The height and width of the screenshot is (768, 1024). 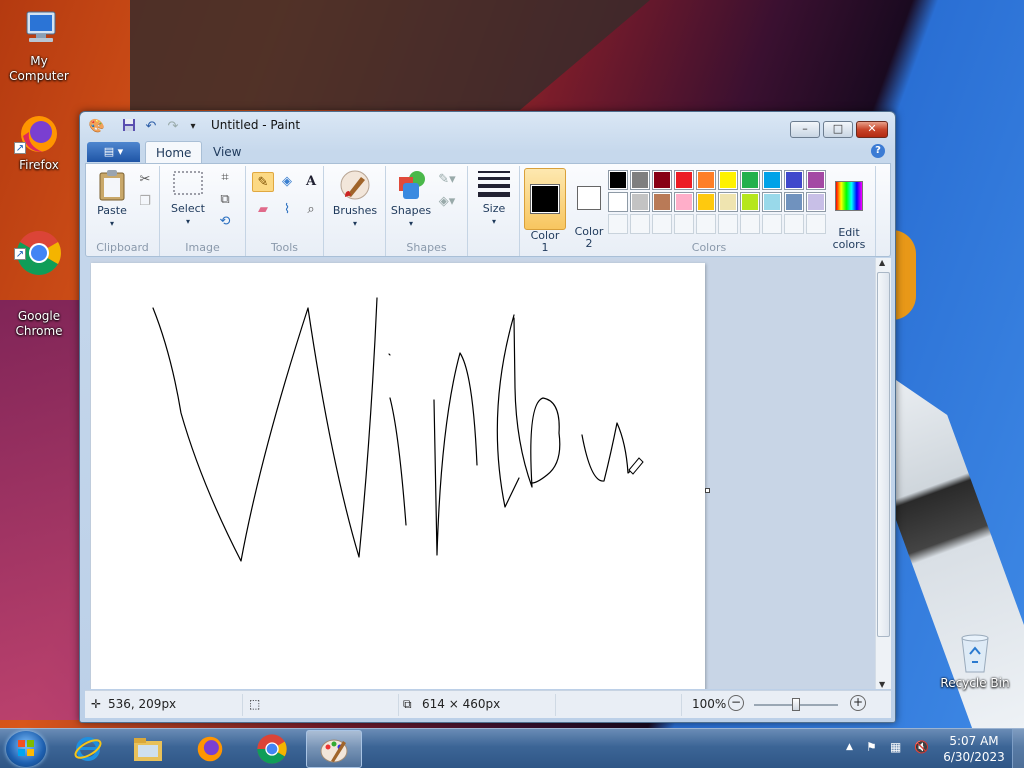 I want to click on zoom-slider-thumb, so click(x=796, y=704).